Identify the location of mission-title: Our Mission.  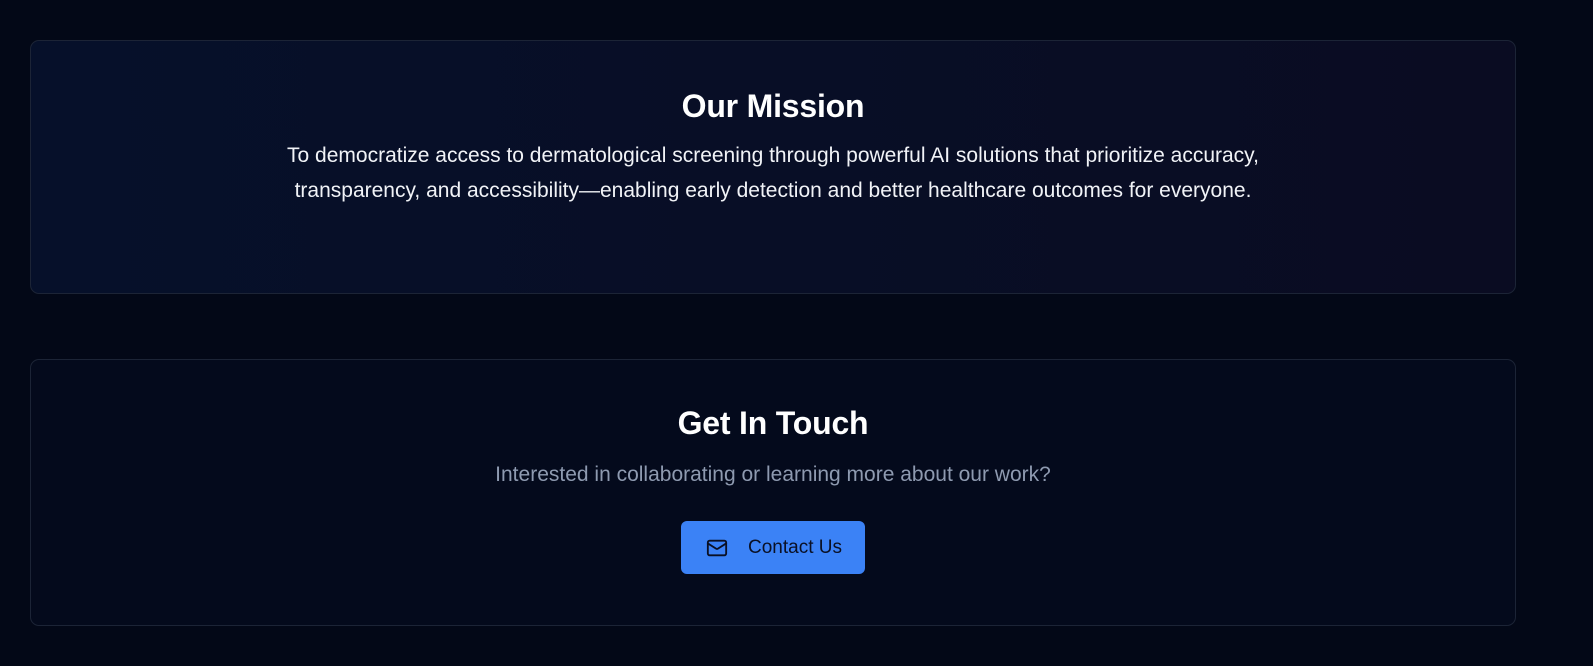
(773, 106).